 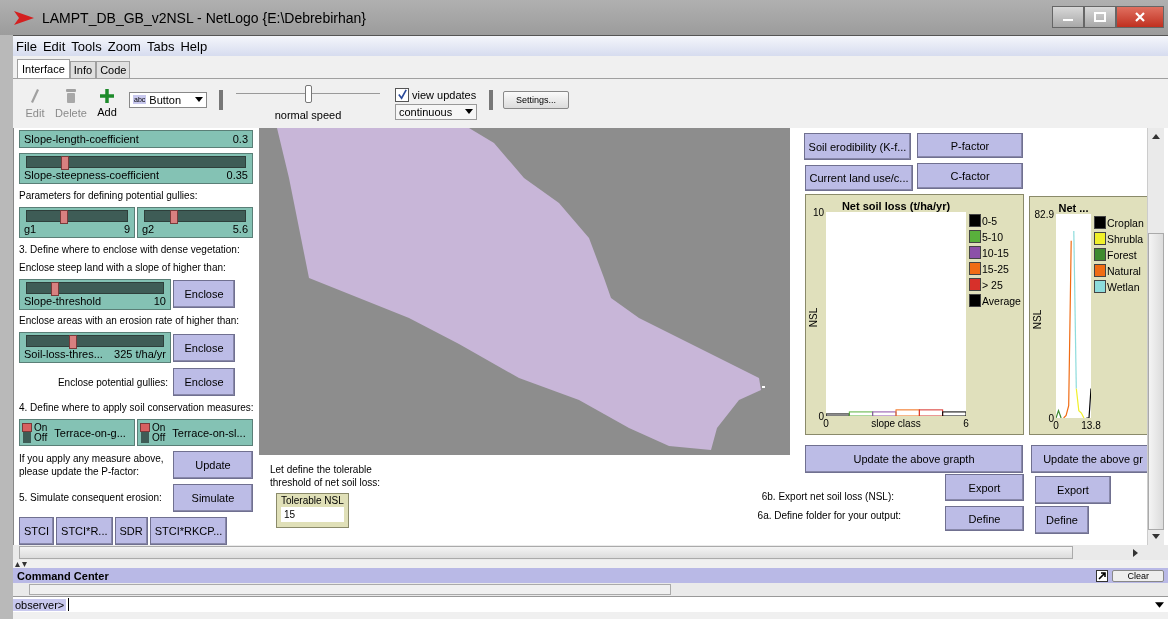 I want to click on up-arrow-icon, so click(x=1156, y=136).